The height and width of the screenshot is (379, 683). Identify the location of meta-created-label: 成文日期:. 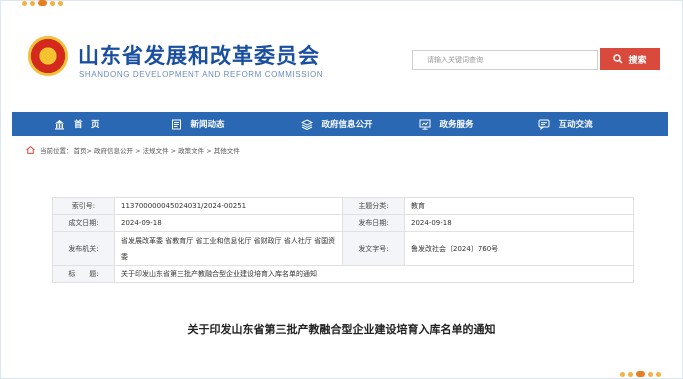
(83, 223).